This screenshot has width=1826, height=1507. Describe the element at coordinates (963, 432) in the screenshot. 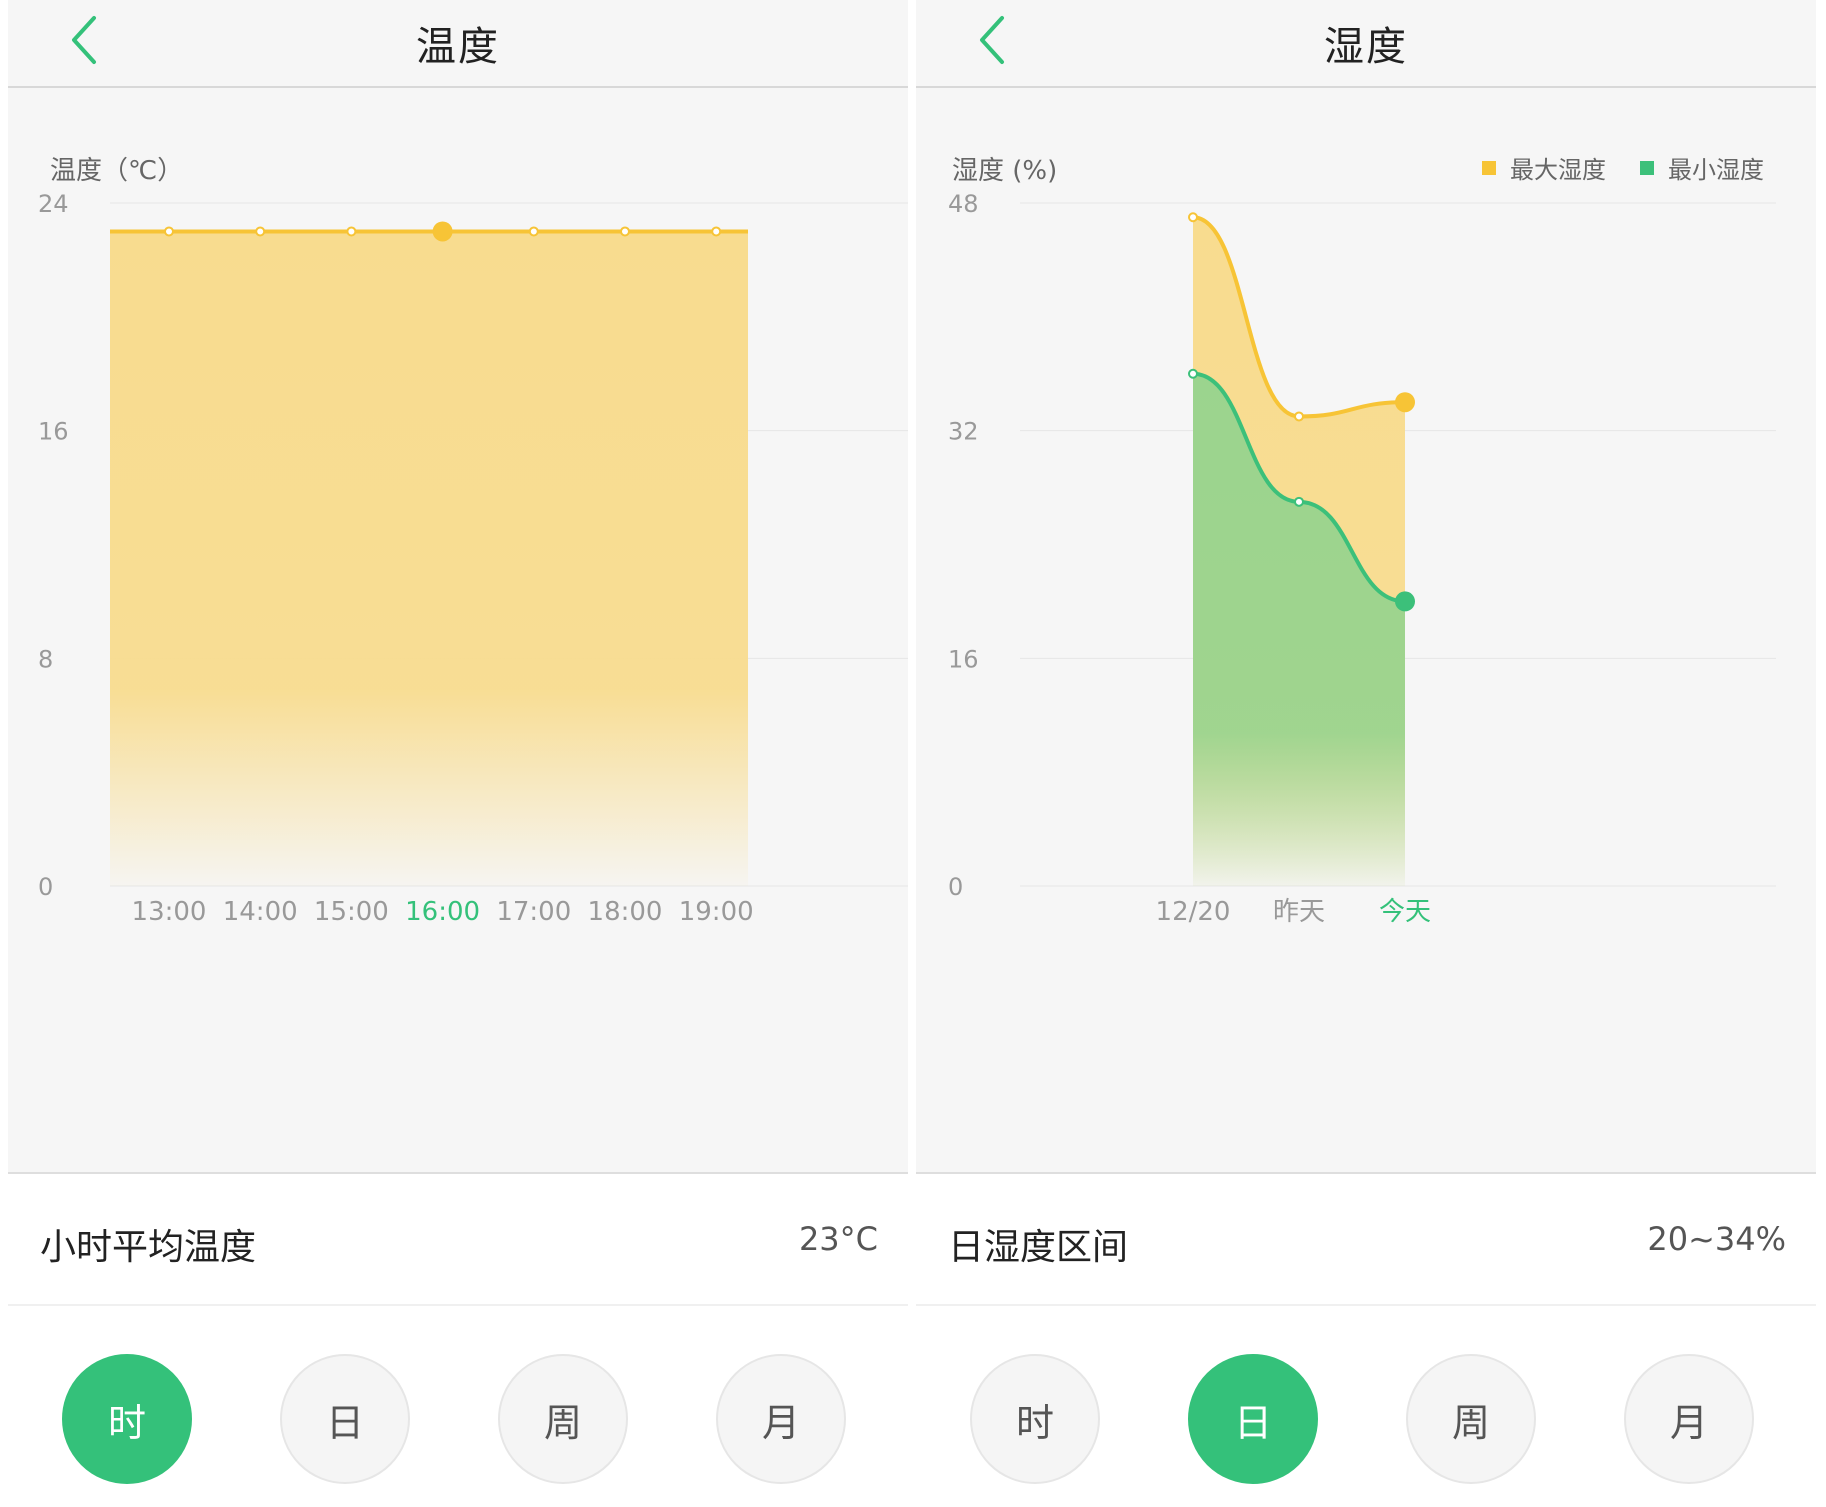

I see `y-tick-label: 32` at that location.